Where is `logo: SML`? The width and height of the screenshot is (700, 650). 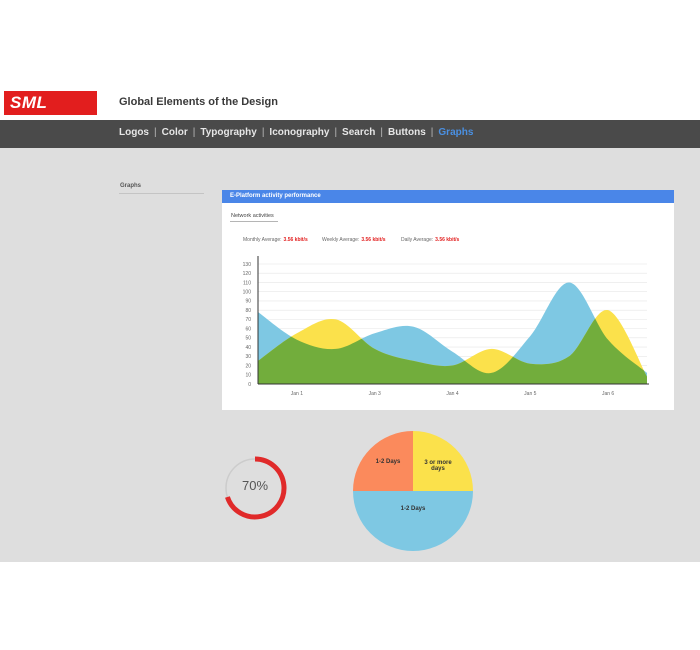
logo: SML is located at coordinates (50, 103).